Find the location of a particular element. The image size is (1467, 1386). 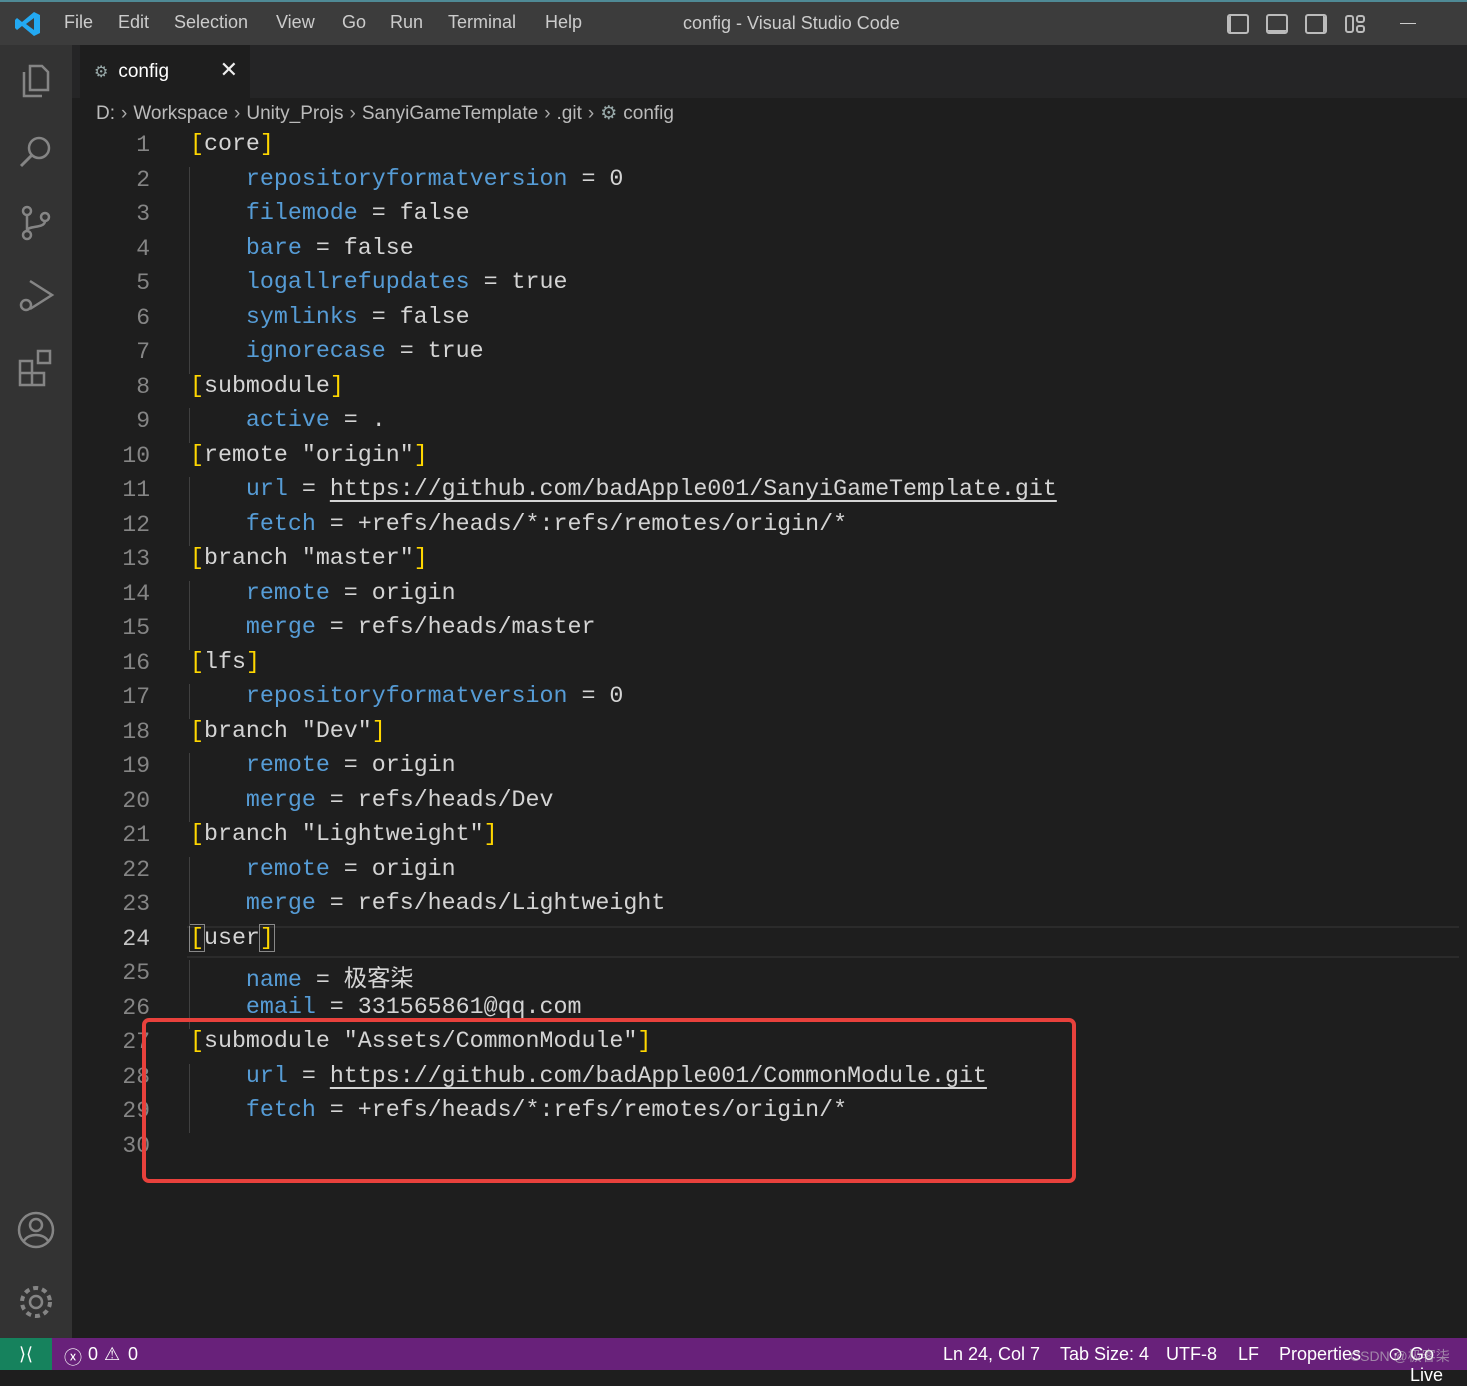

remote-indicator-icon: ⟩⟨ is located at coordinates (26, 1354).